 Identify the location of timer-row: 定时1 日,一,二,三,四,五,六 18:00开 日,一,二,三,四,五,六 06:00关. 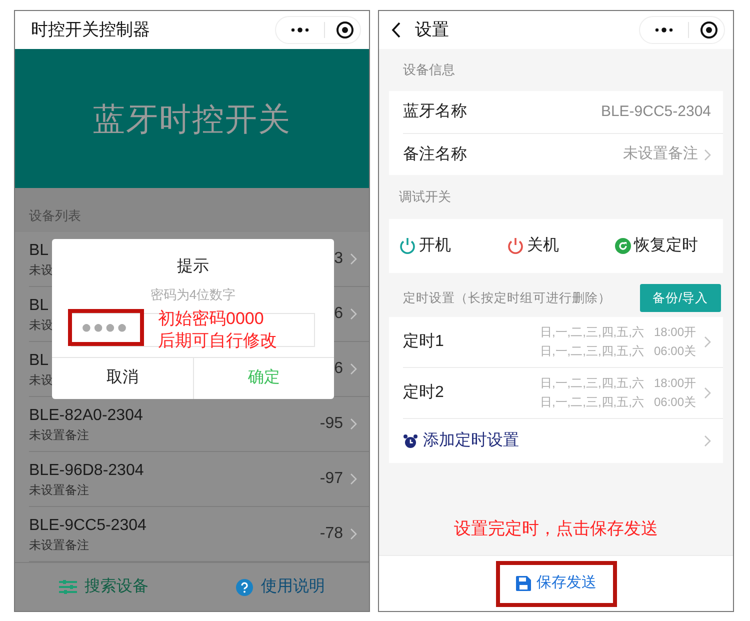
(563, 342).